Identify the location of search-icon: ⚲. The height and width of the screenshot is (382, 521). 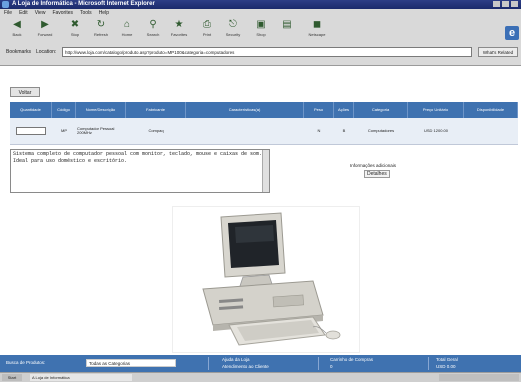
(153, 24).